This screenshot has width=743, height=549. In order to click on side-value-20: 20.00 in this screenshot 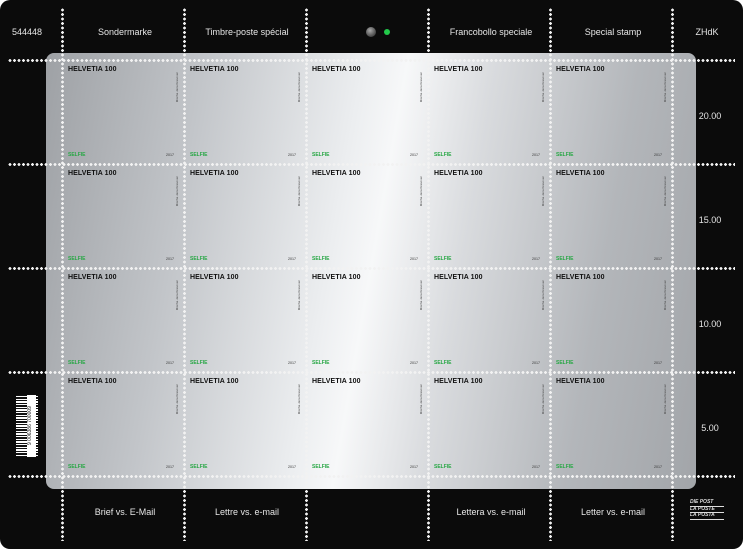, I will do `click(710, 116)`.